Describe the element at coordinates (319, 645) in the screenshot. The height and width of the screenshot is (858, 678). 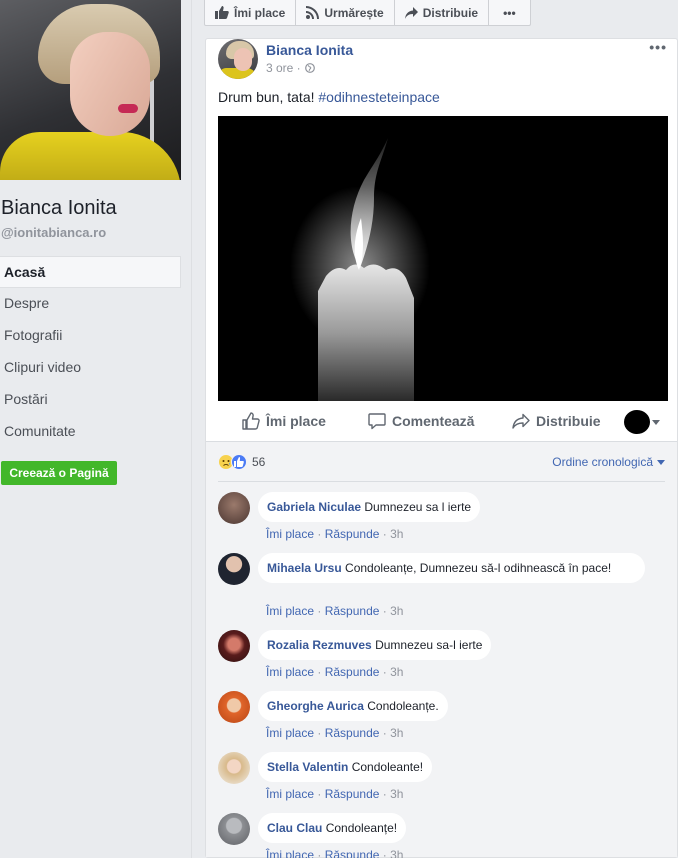
I see `commenter-name: Rozalia Rezmuves` at that location.